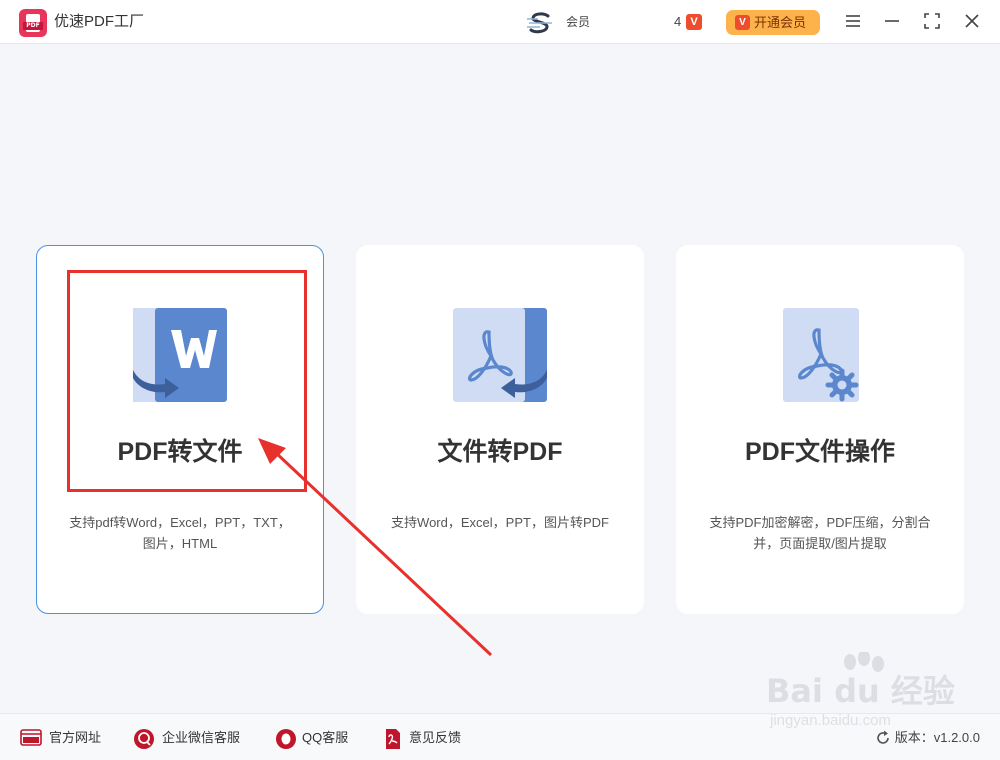 The width and height of the screenshot is (1000, 760). Describe the element at coordinates (33, 23) in the screenshot. I see `app-logo-icon: PDF` at that location.